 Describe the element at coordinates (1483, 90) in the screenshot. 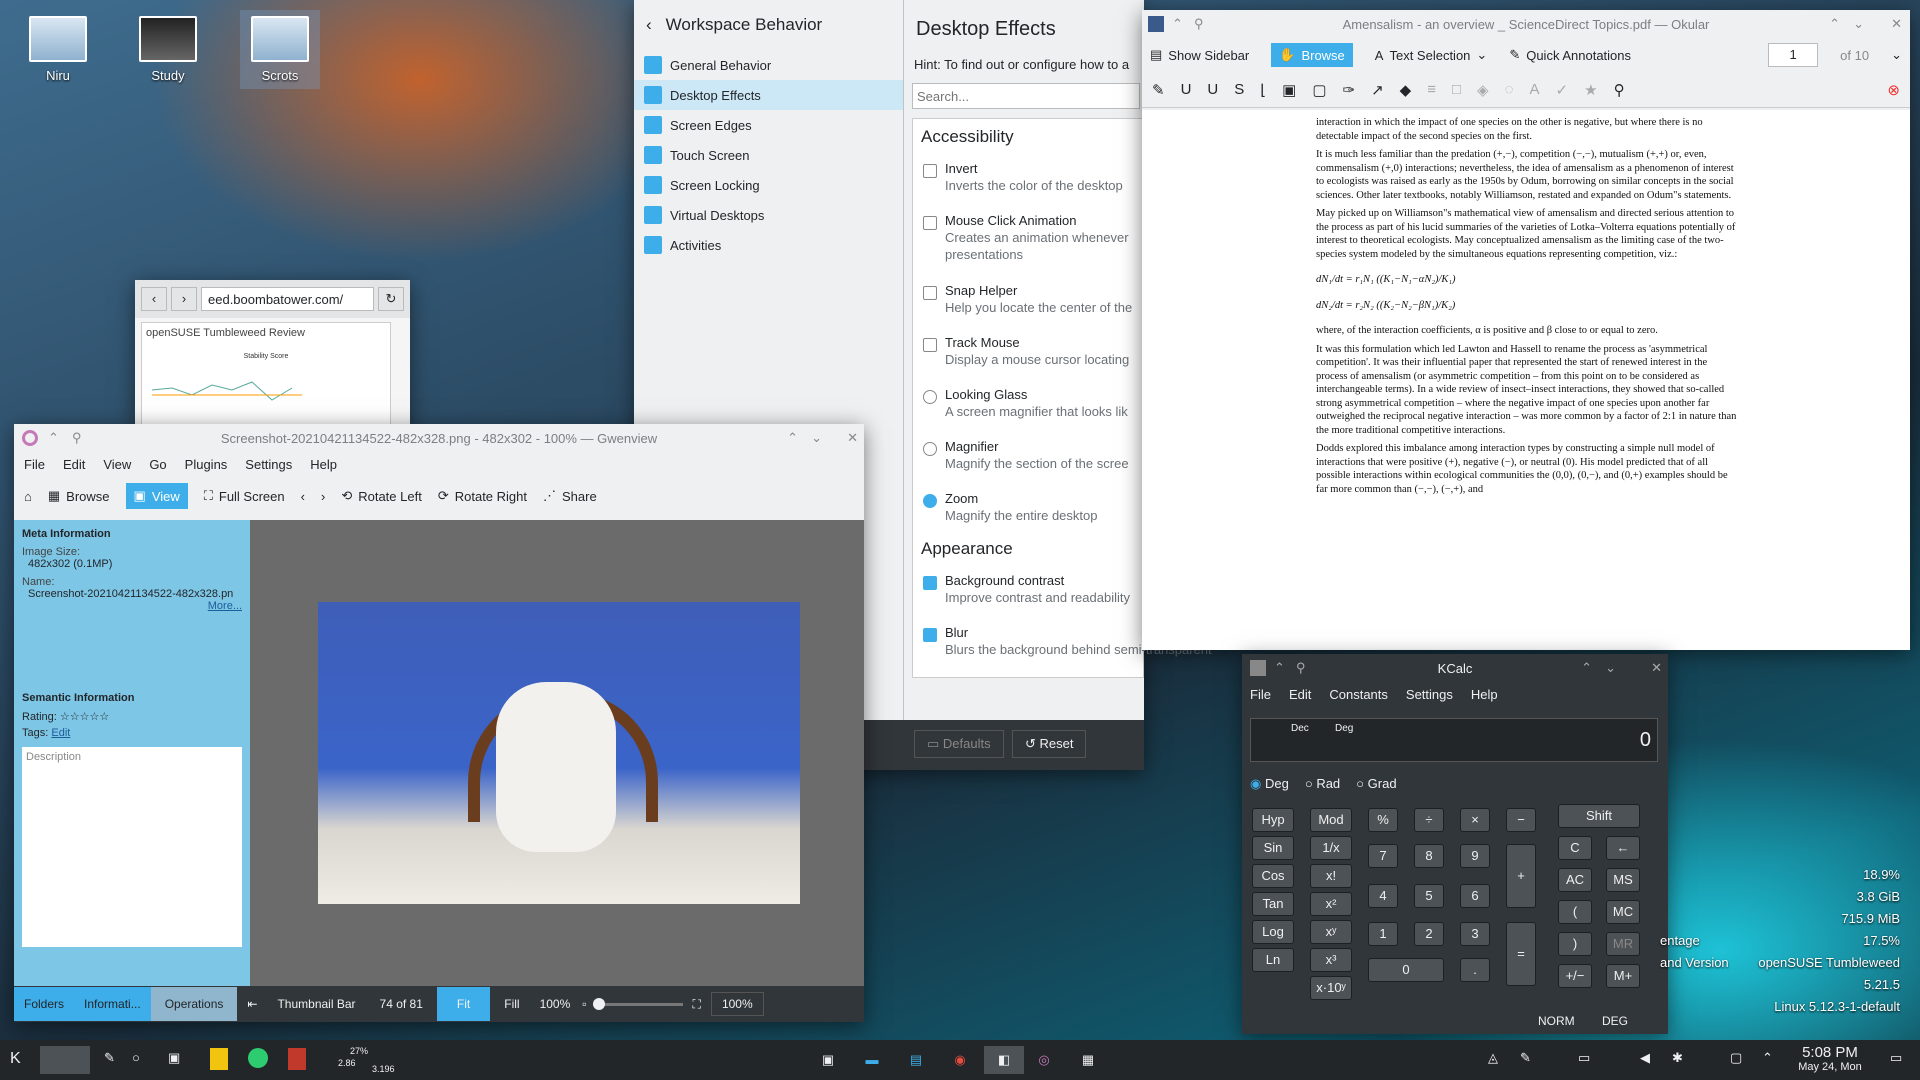

I see `fill-icon: ◈` at that location.